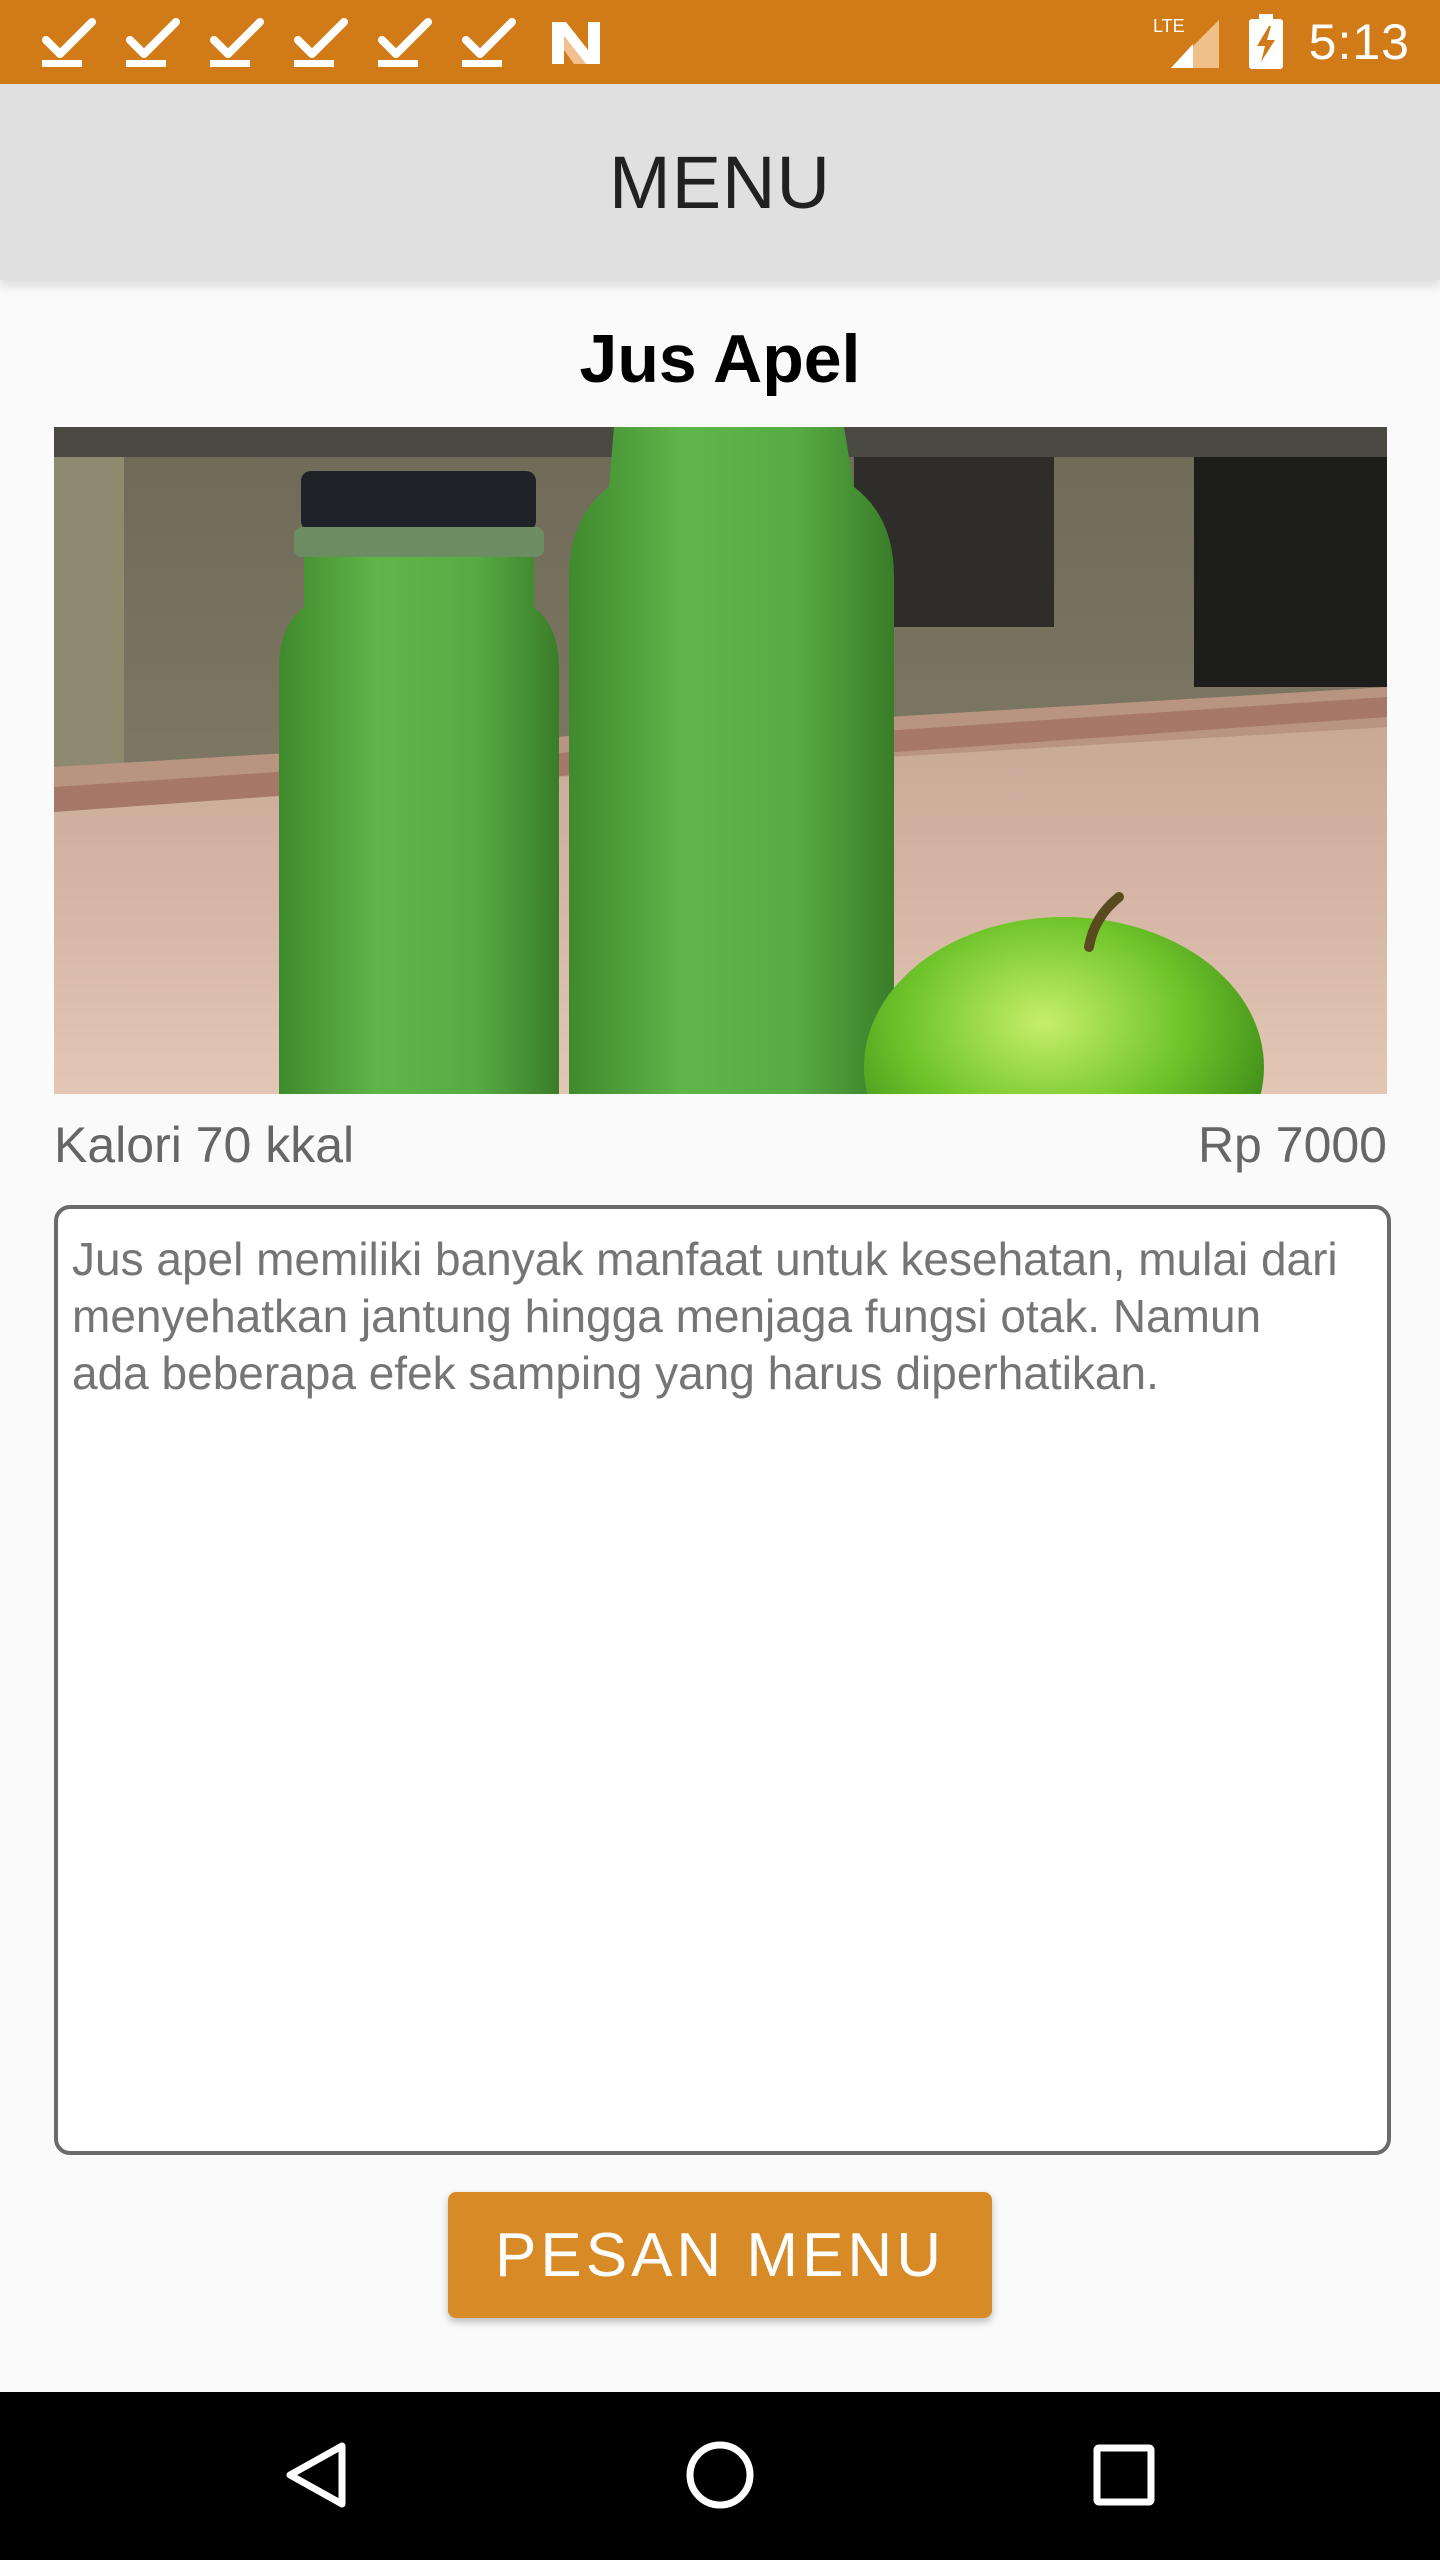  Describe the element at coordinates (1265, 41) in the screenshot. I see `battery-charging-icon` at that location.